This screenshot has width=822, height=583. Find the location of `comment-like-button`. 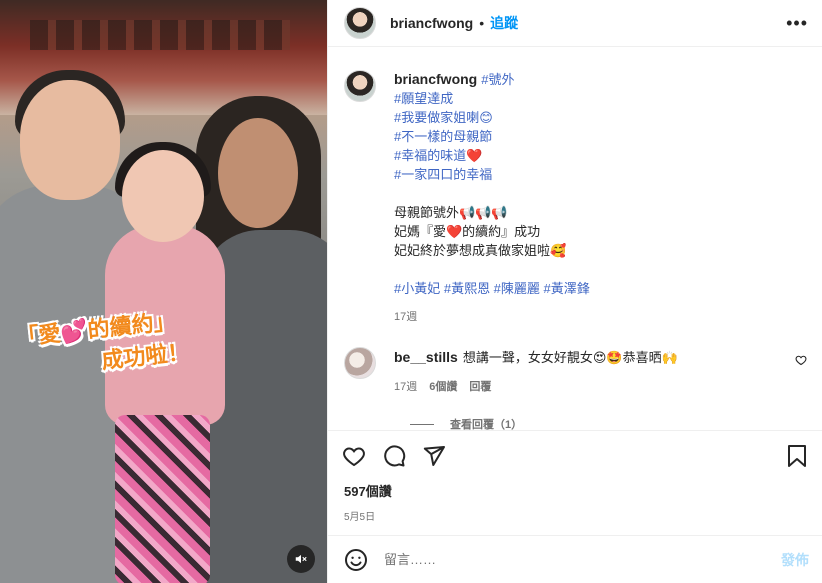

comment-like-button is located at coordinates (801, 361).